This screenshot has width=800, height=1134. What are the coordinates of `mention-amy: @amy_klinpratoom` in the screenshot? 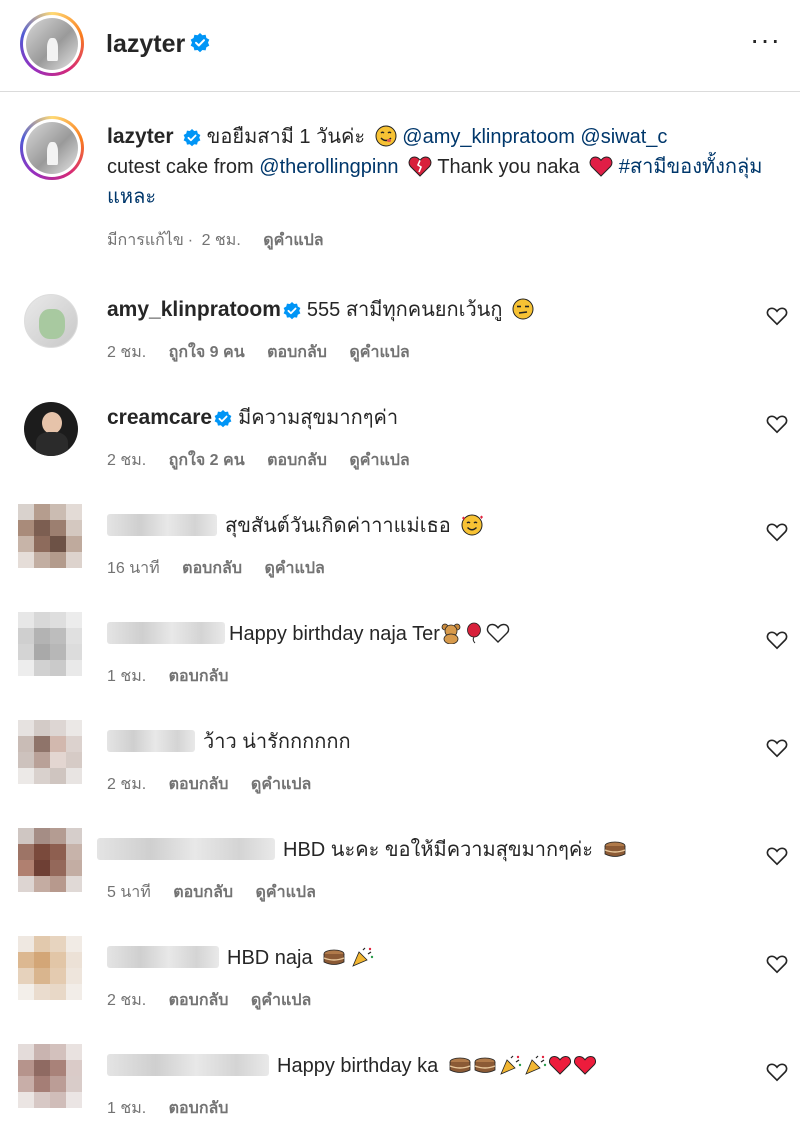 It's located at (488, 137).